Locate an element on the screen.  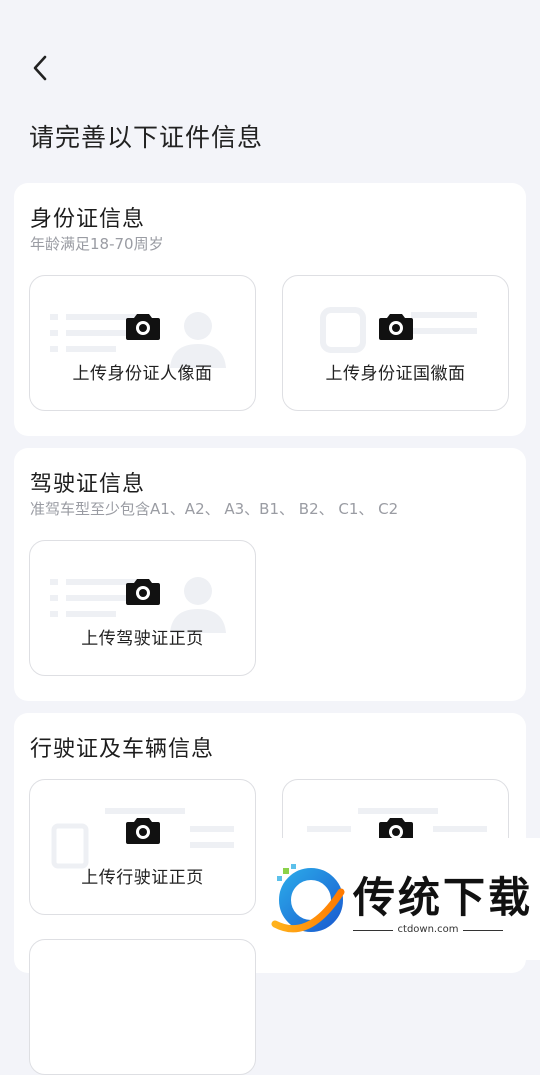
driver-license-placeholder-icon is located at coordinates (138, 605).